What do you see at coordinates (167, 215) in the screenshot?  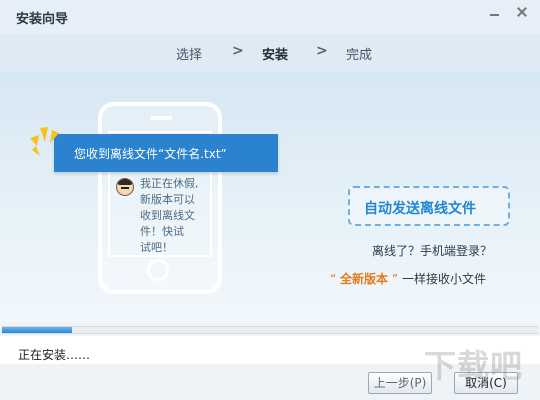 I see `chat-message-line: 收到离线文` at bounding box center [167, 215].